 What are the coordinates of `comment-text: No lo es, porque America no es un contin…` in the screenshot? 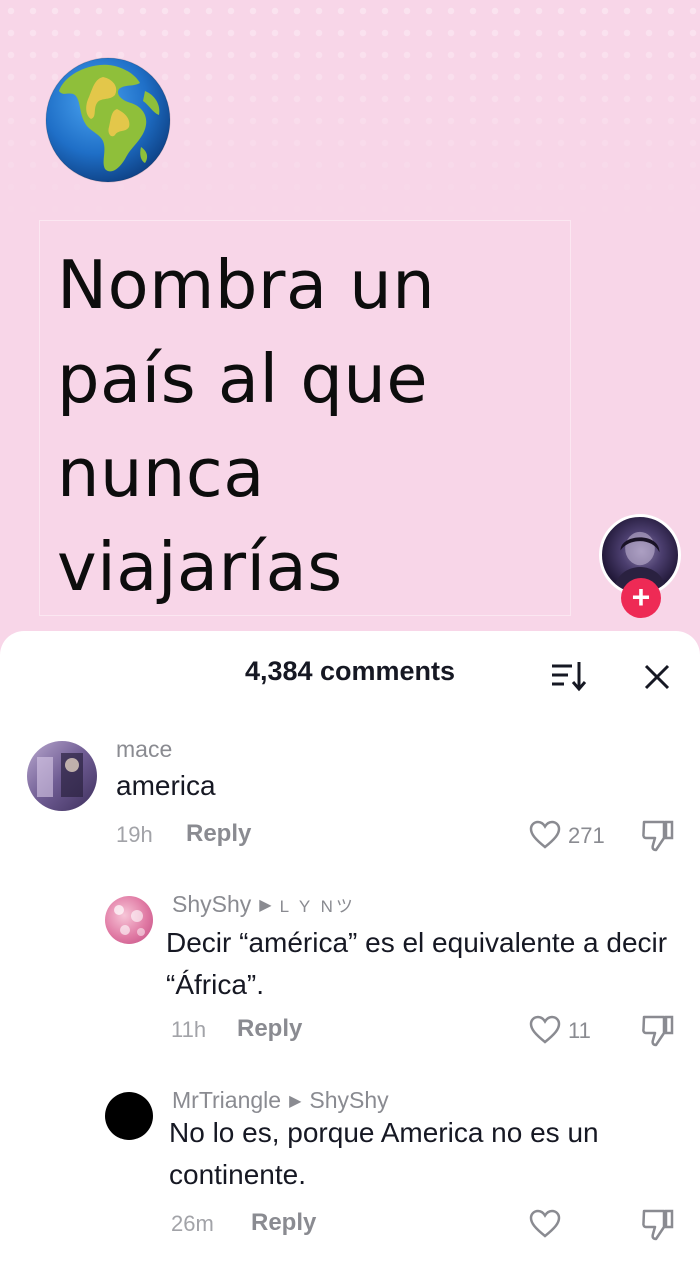 It's located at (384, 1153).